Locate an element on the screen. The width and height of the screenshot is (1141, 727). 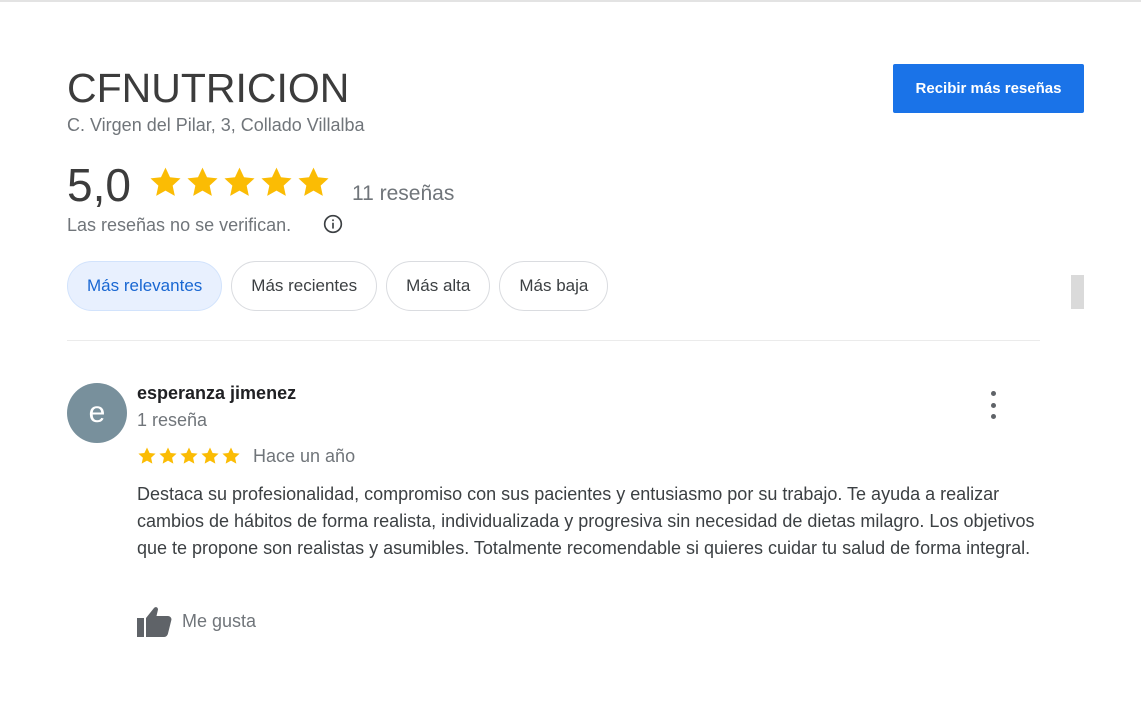
like-button: Me gusta is located at coordinates (196, 621).